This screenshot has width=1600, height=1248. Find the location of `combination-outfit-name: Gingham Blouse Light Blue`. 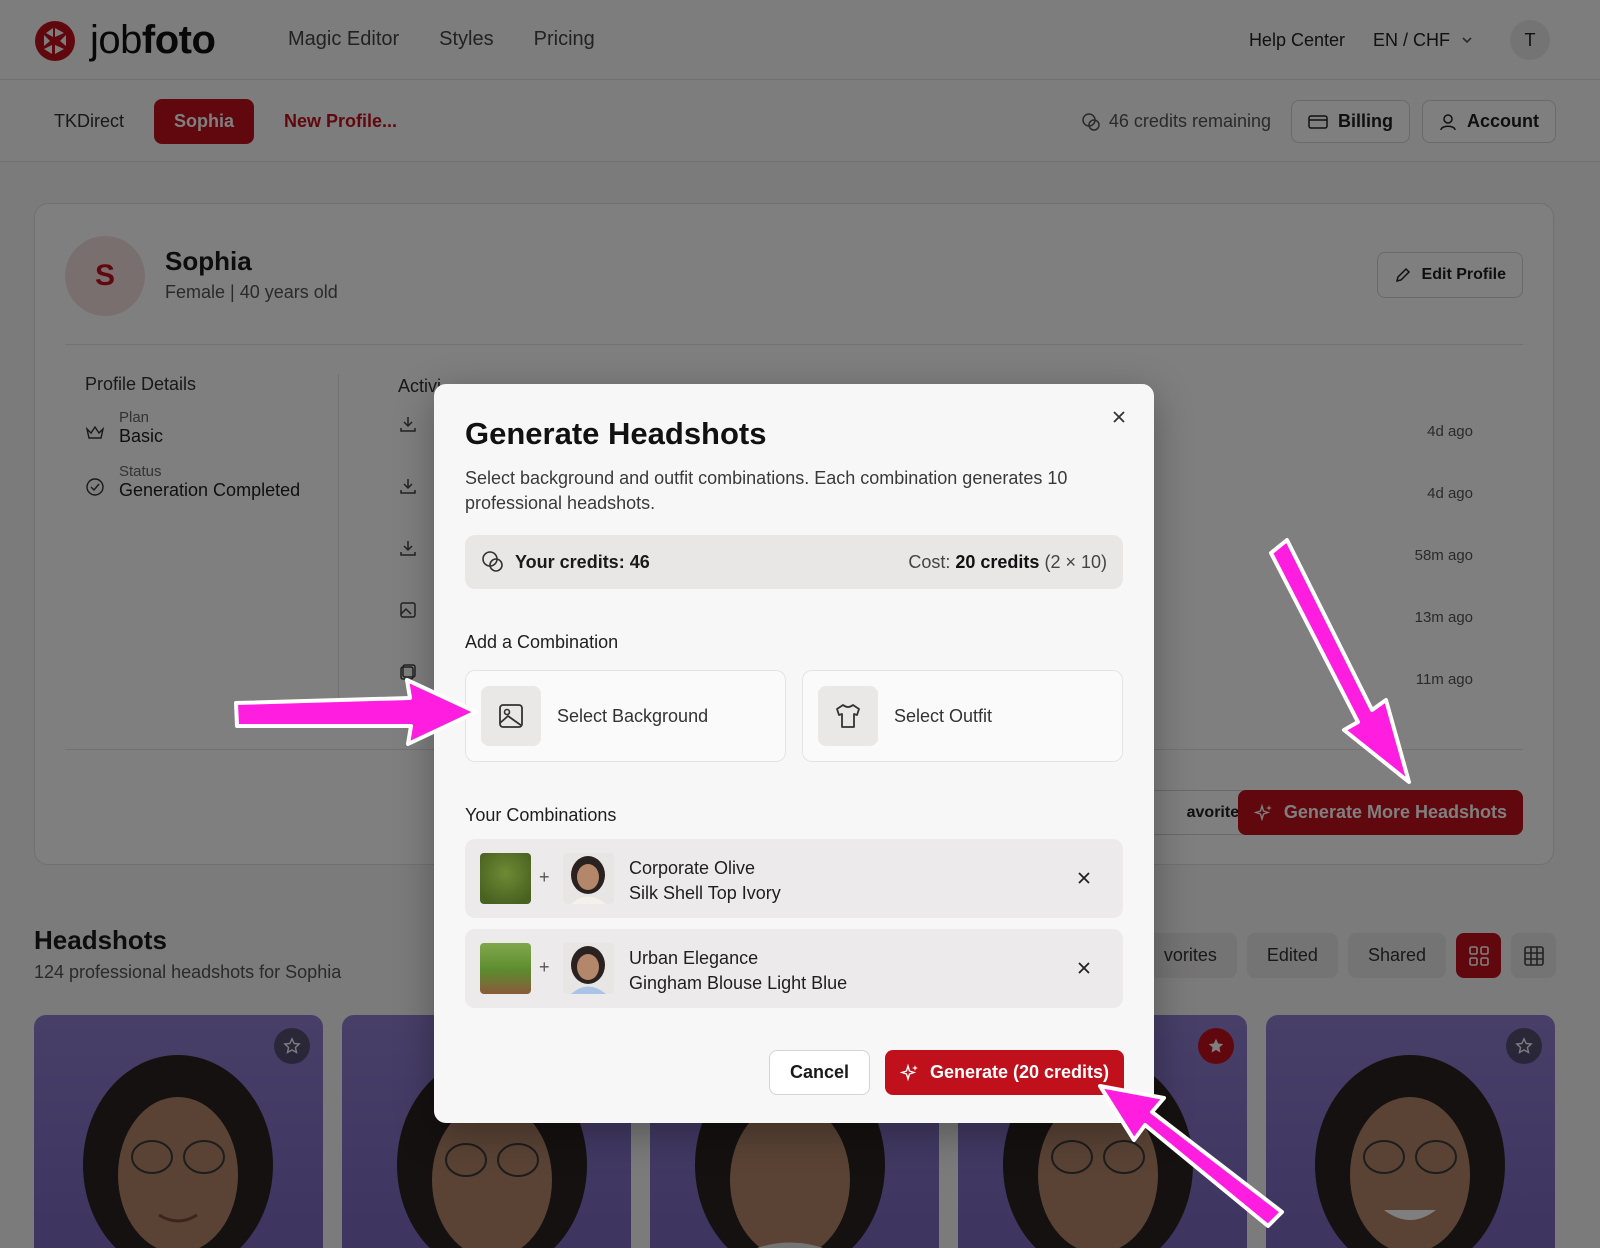

combination-outfit-name: Gingham Blouse Light Blue is located at coordinates (738, 983).